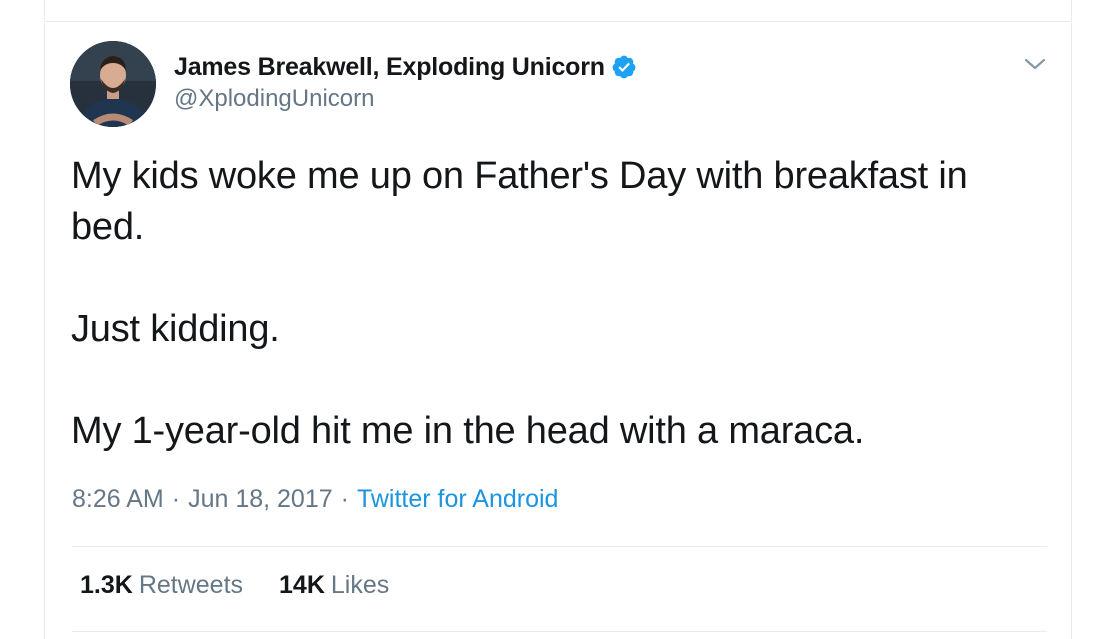  I want to click on author-display-name: James Breakwell, Exploding Unicorn, so click(389, 67).